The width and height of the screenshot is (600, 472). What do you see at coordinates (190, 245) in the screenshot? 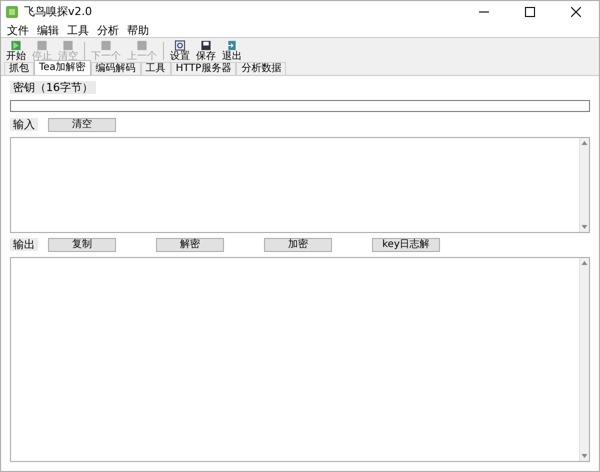
I see `action-button: 解密` at bounding box center [190, 245].